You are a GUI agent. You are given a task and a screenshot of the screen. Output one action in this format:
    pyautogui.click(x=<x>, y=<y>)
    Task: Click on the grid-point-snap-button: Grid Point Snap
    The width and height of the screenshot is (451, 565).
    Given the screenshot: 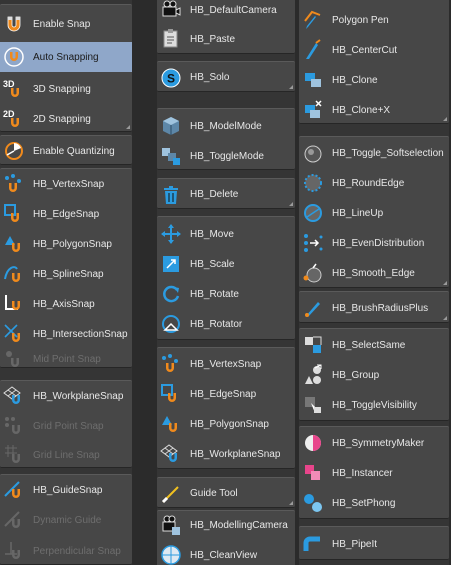 What is the action you would take?
    pyautogui.click(x=66, y=426)
    